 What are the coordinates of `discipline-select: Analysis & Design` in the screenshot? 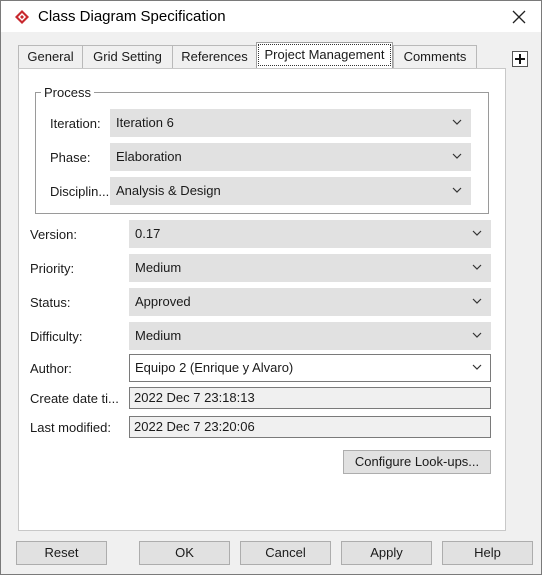 It's located at (290, 191).